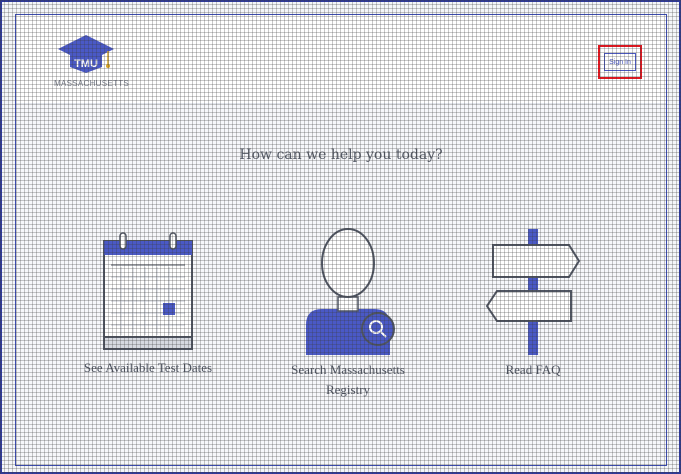  I want to click on signpost-icon, so click(533, 292).